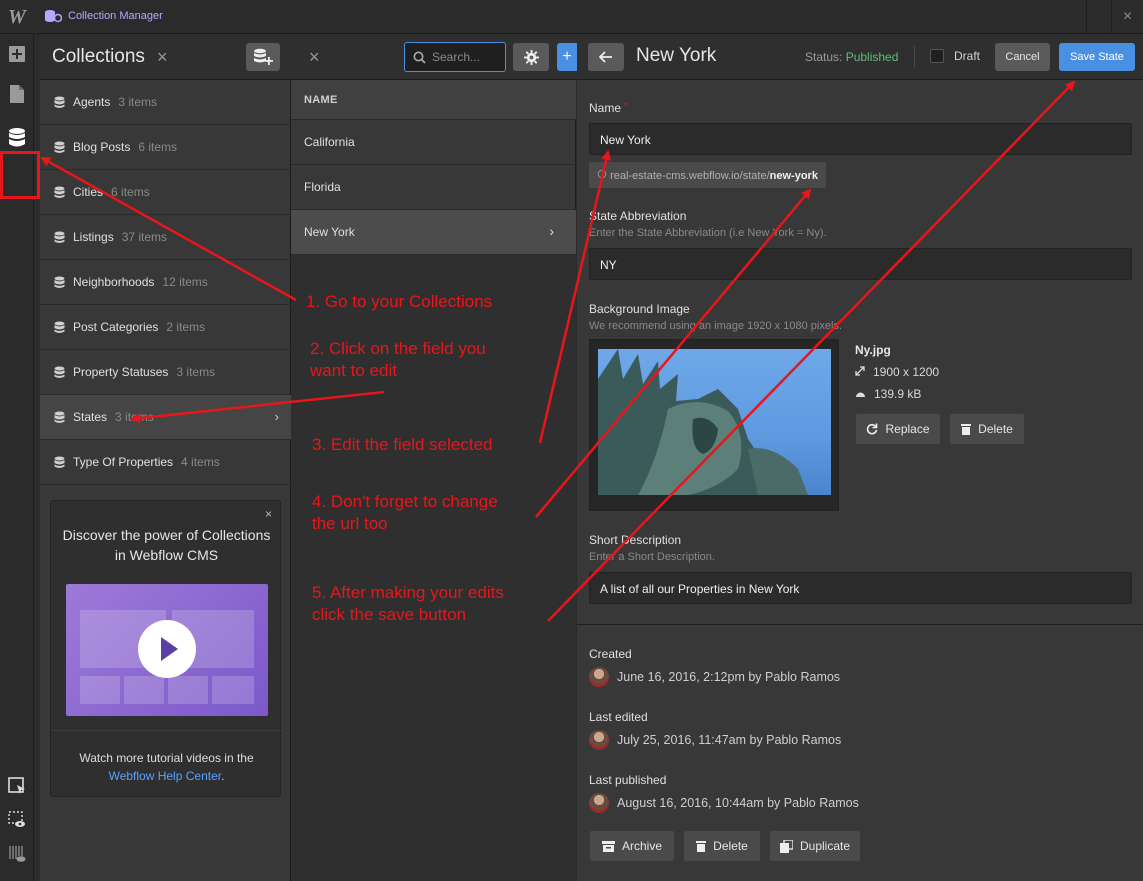 The image size is (1143, 881). Describe the element at coordinates (130, 192) in the screenshot. I see `collection-count: 6 items` at that location.